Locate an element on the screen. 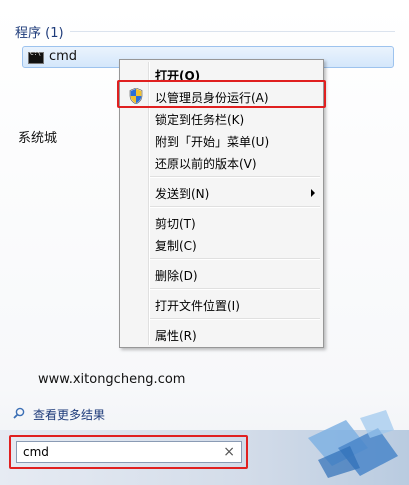 This screenshot has width=409, height=485. menu-item-label: 剪切(T) is located at coordinates (175, 224).